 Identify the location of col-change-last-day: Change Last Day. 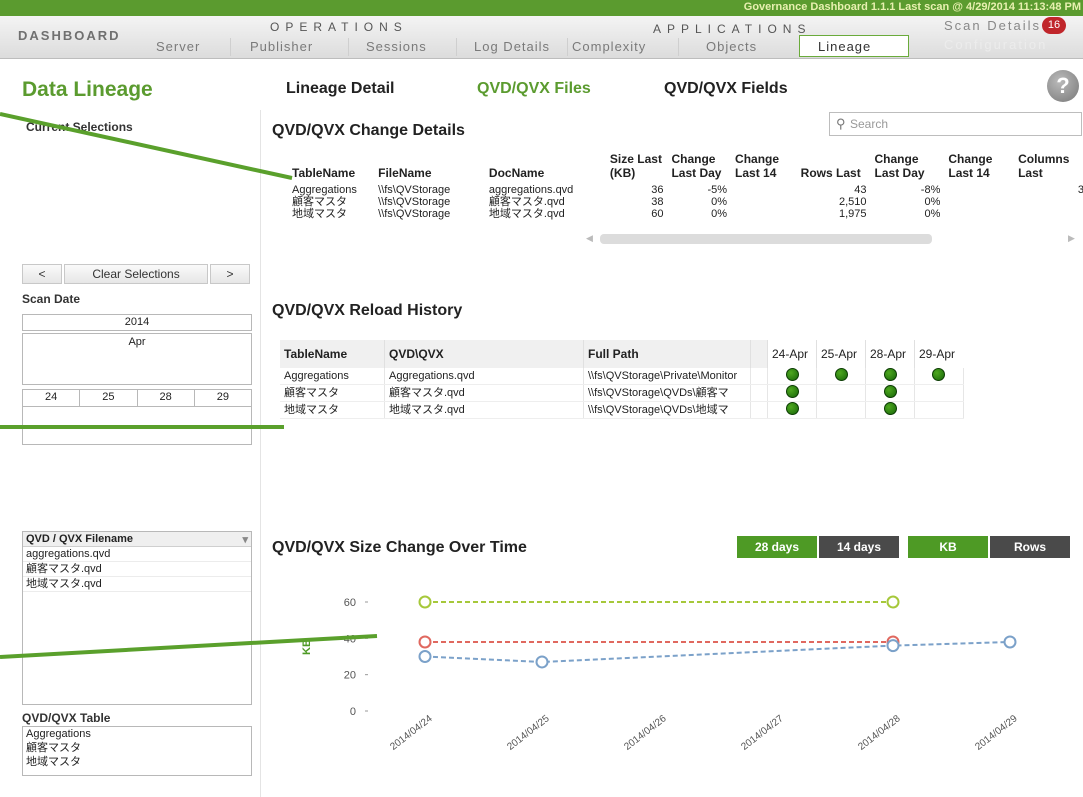
(699, 166).